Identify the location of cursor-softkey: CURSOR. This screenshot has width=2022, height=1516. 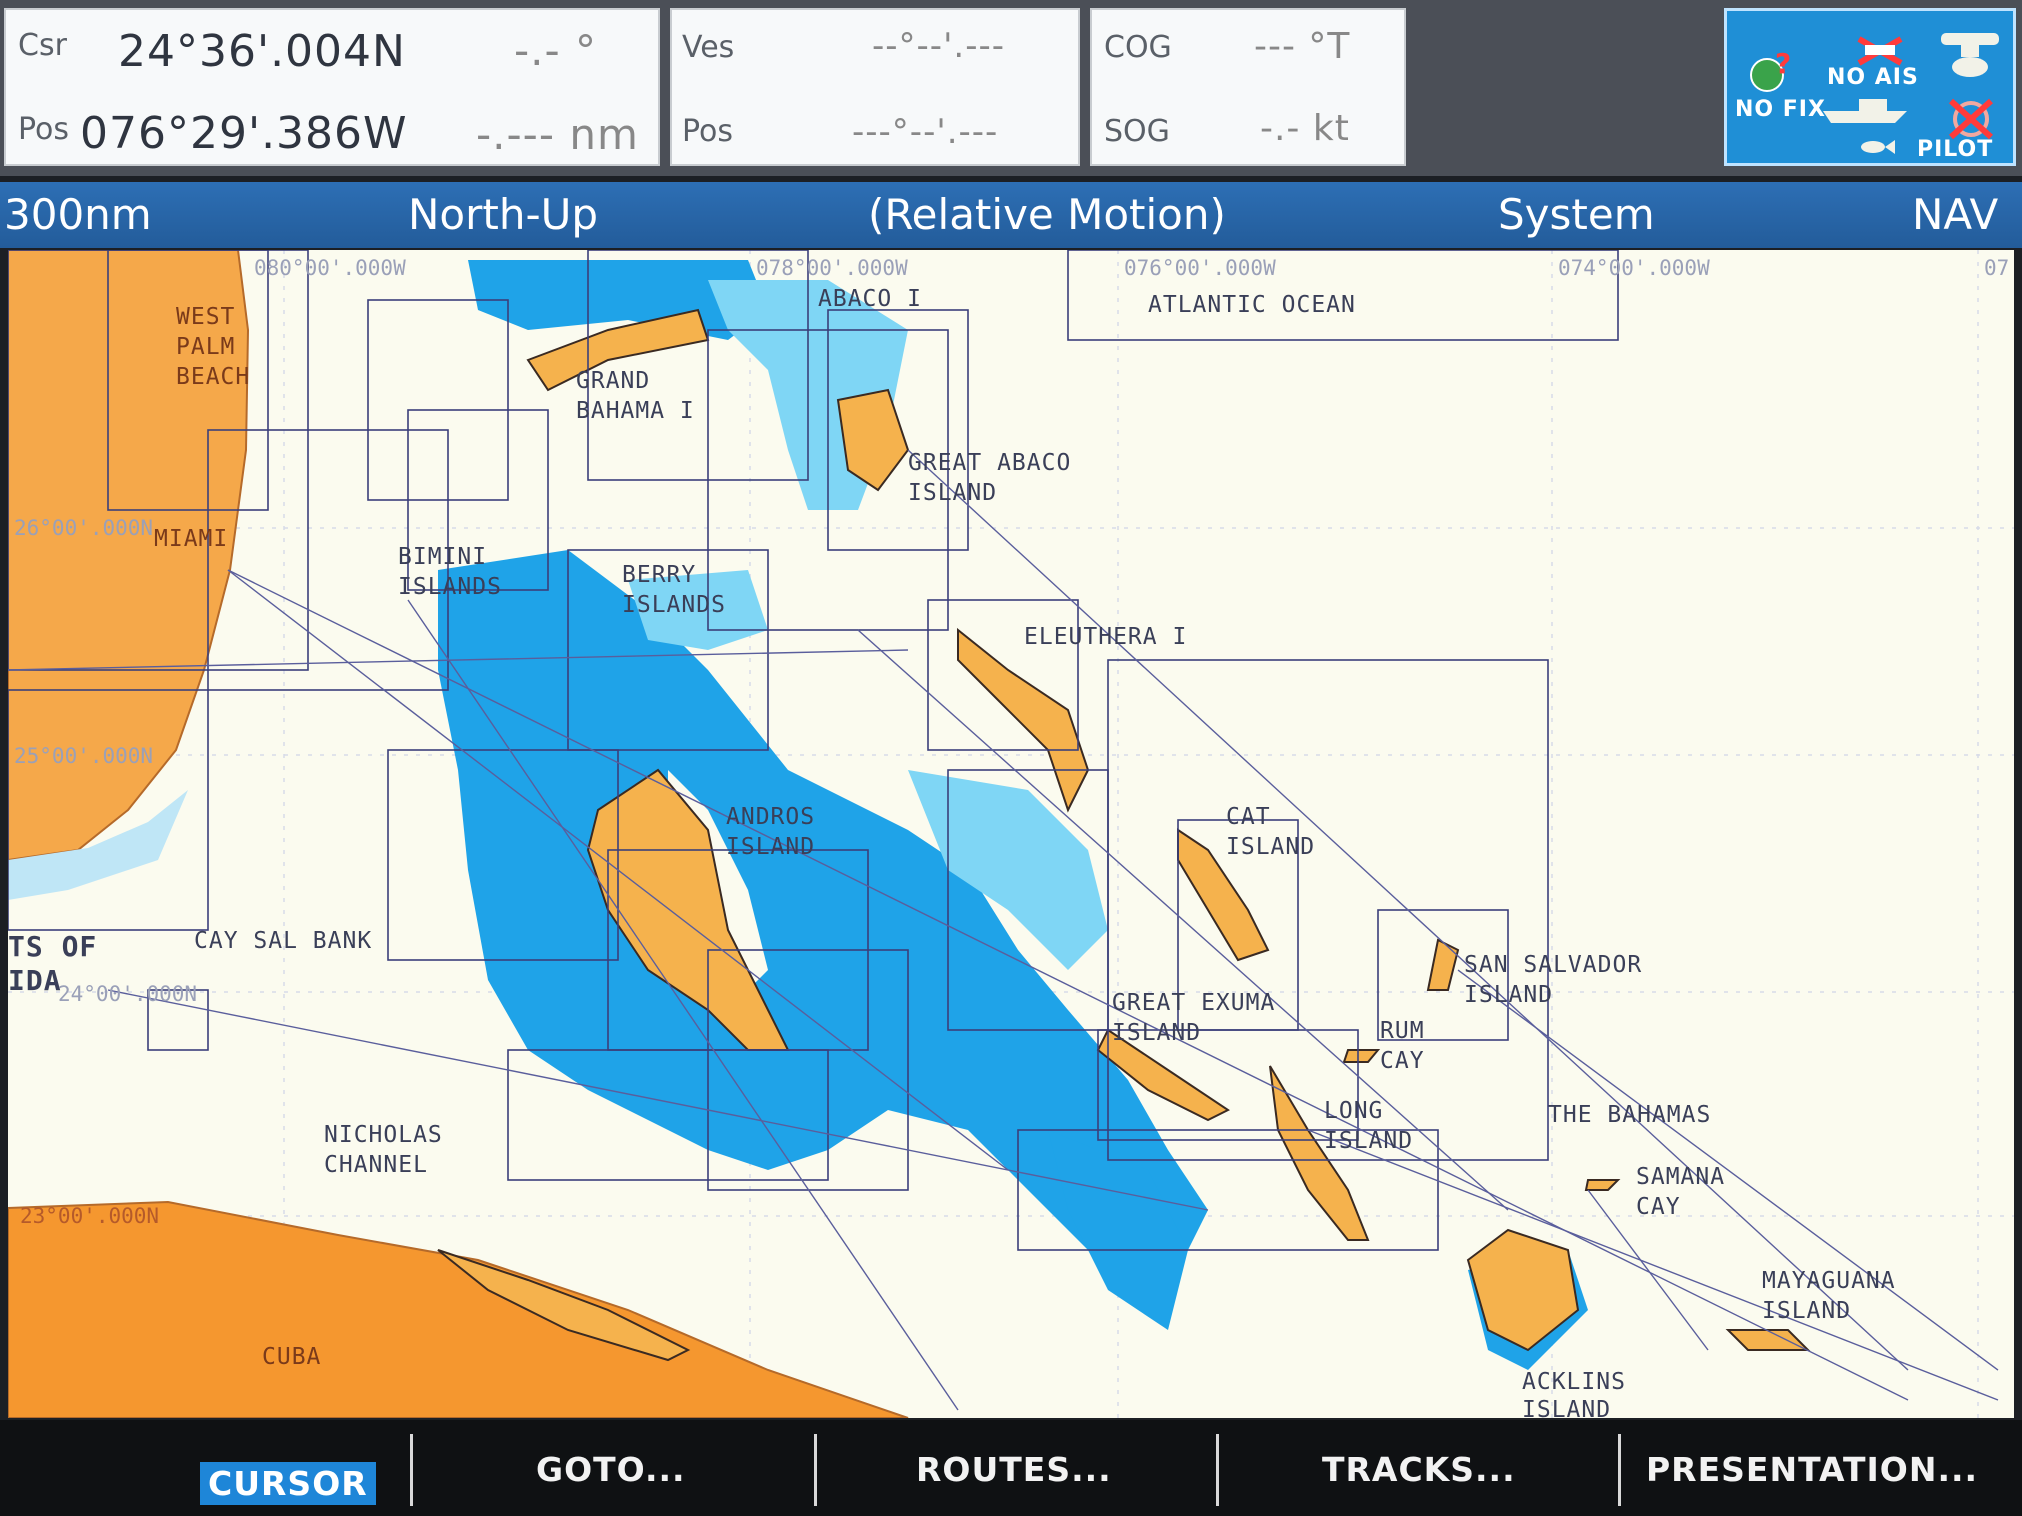
(288, 1483).